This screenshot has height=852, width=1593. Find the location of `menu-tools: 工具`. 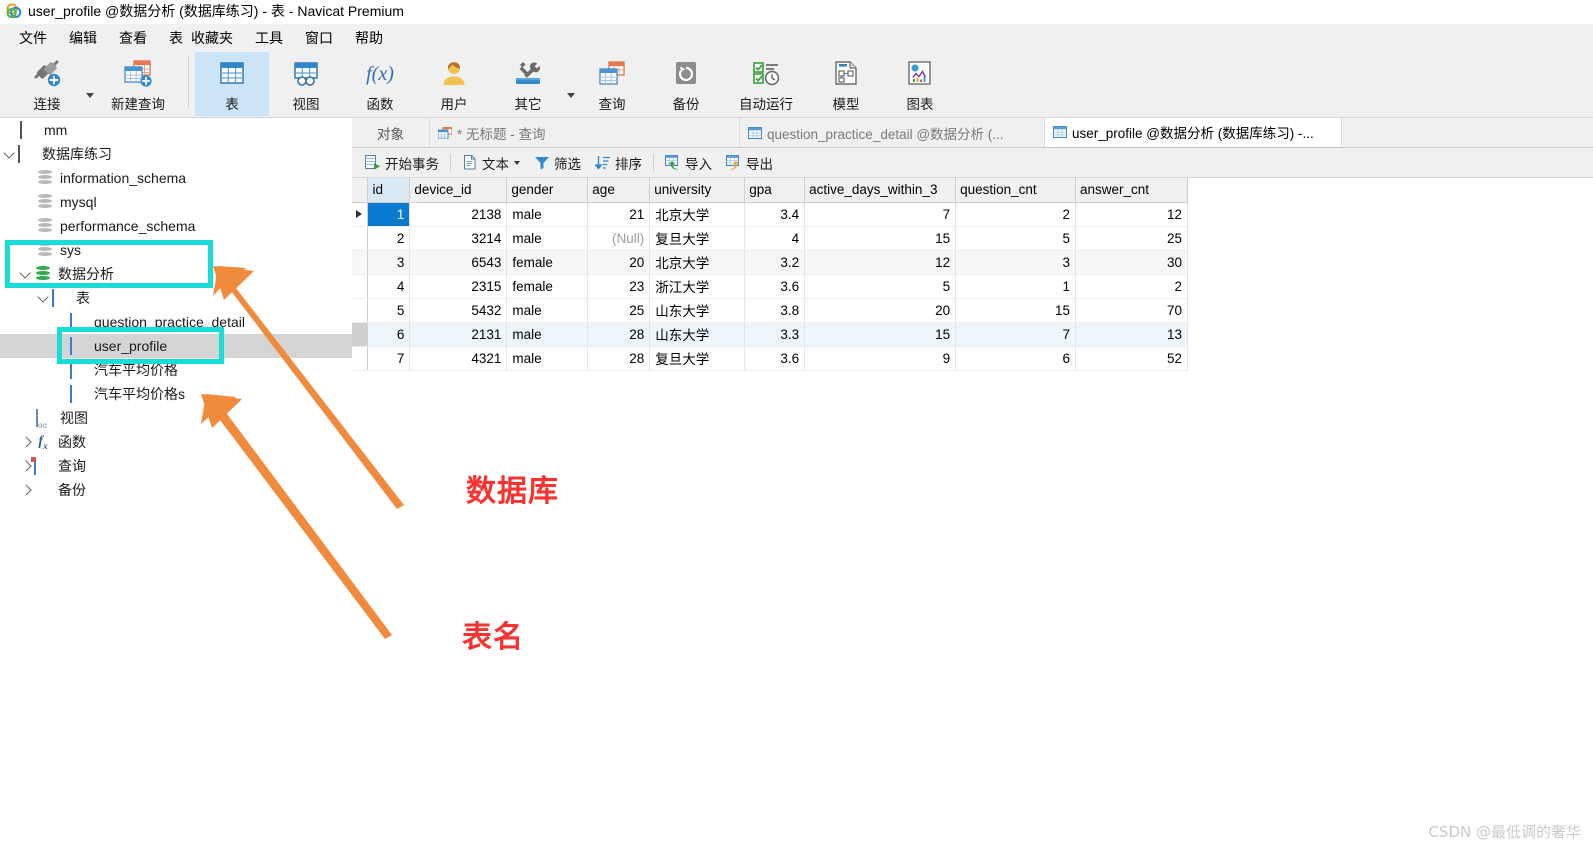

menu-tools: 工具 is located at coordinates (269, 38).